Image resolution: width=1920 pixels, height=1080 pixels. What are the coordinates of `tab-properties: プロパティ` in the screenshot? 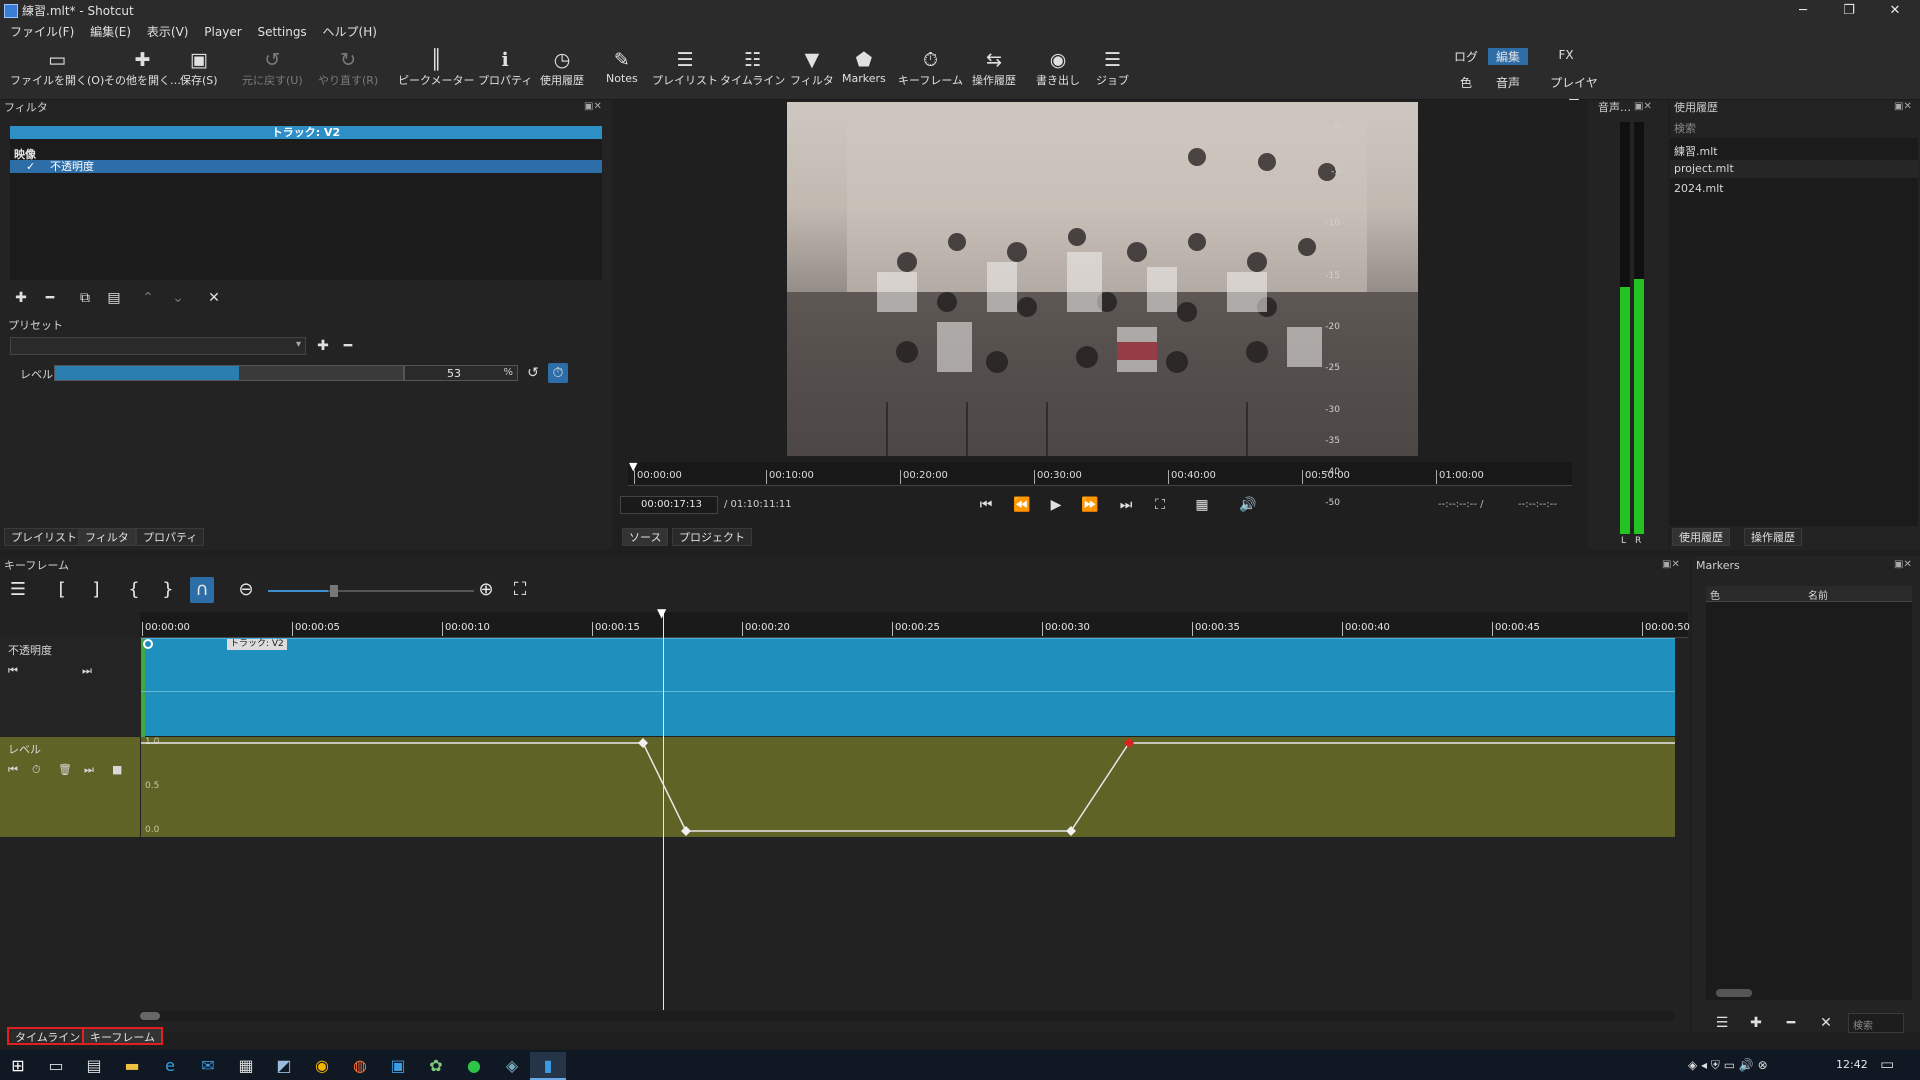 It's located at (170, 537).